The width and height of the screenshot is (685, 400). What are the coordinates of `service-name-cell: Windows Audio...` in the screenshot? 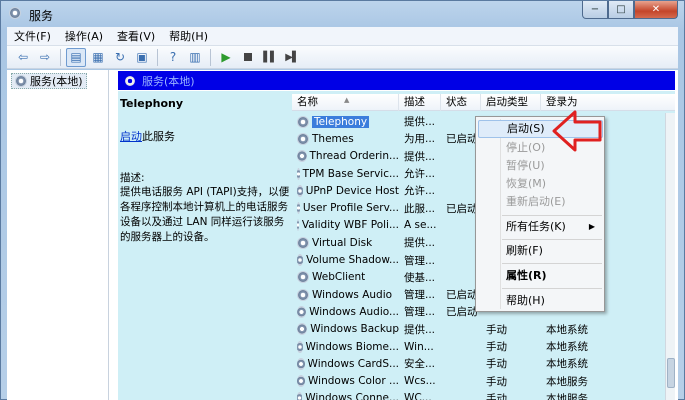 It's located at (345, 311).